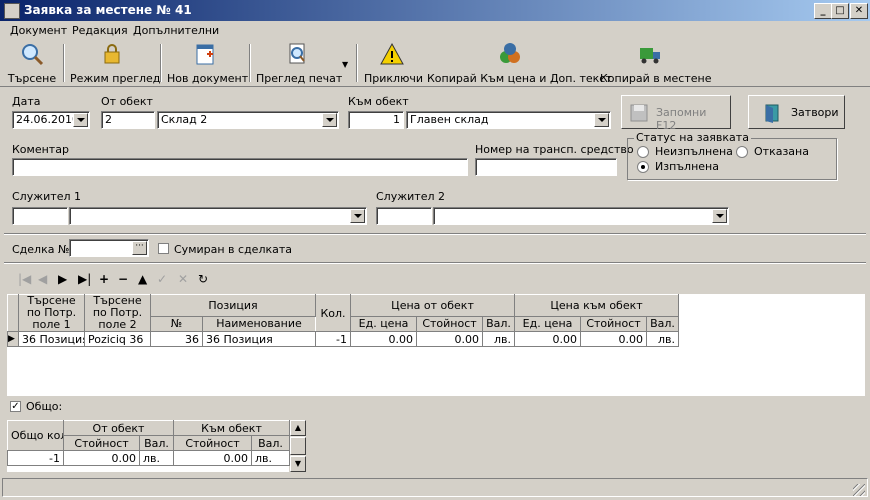 The height and width of the screenshot is (500, 870). Describe the element at coordinates (376, 120) in the screenshot. I see `to-object-code-input: 1` at that location.